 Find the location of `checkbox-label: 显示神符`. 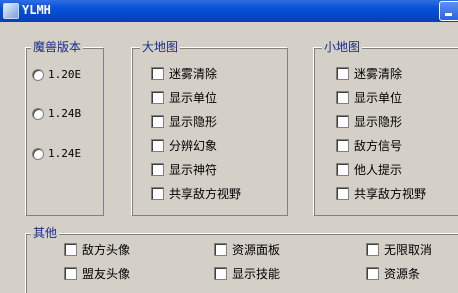

checkbox-label: 显示神符 is located at coordinates (193, 170).